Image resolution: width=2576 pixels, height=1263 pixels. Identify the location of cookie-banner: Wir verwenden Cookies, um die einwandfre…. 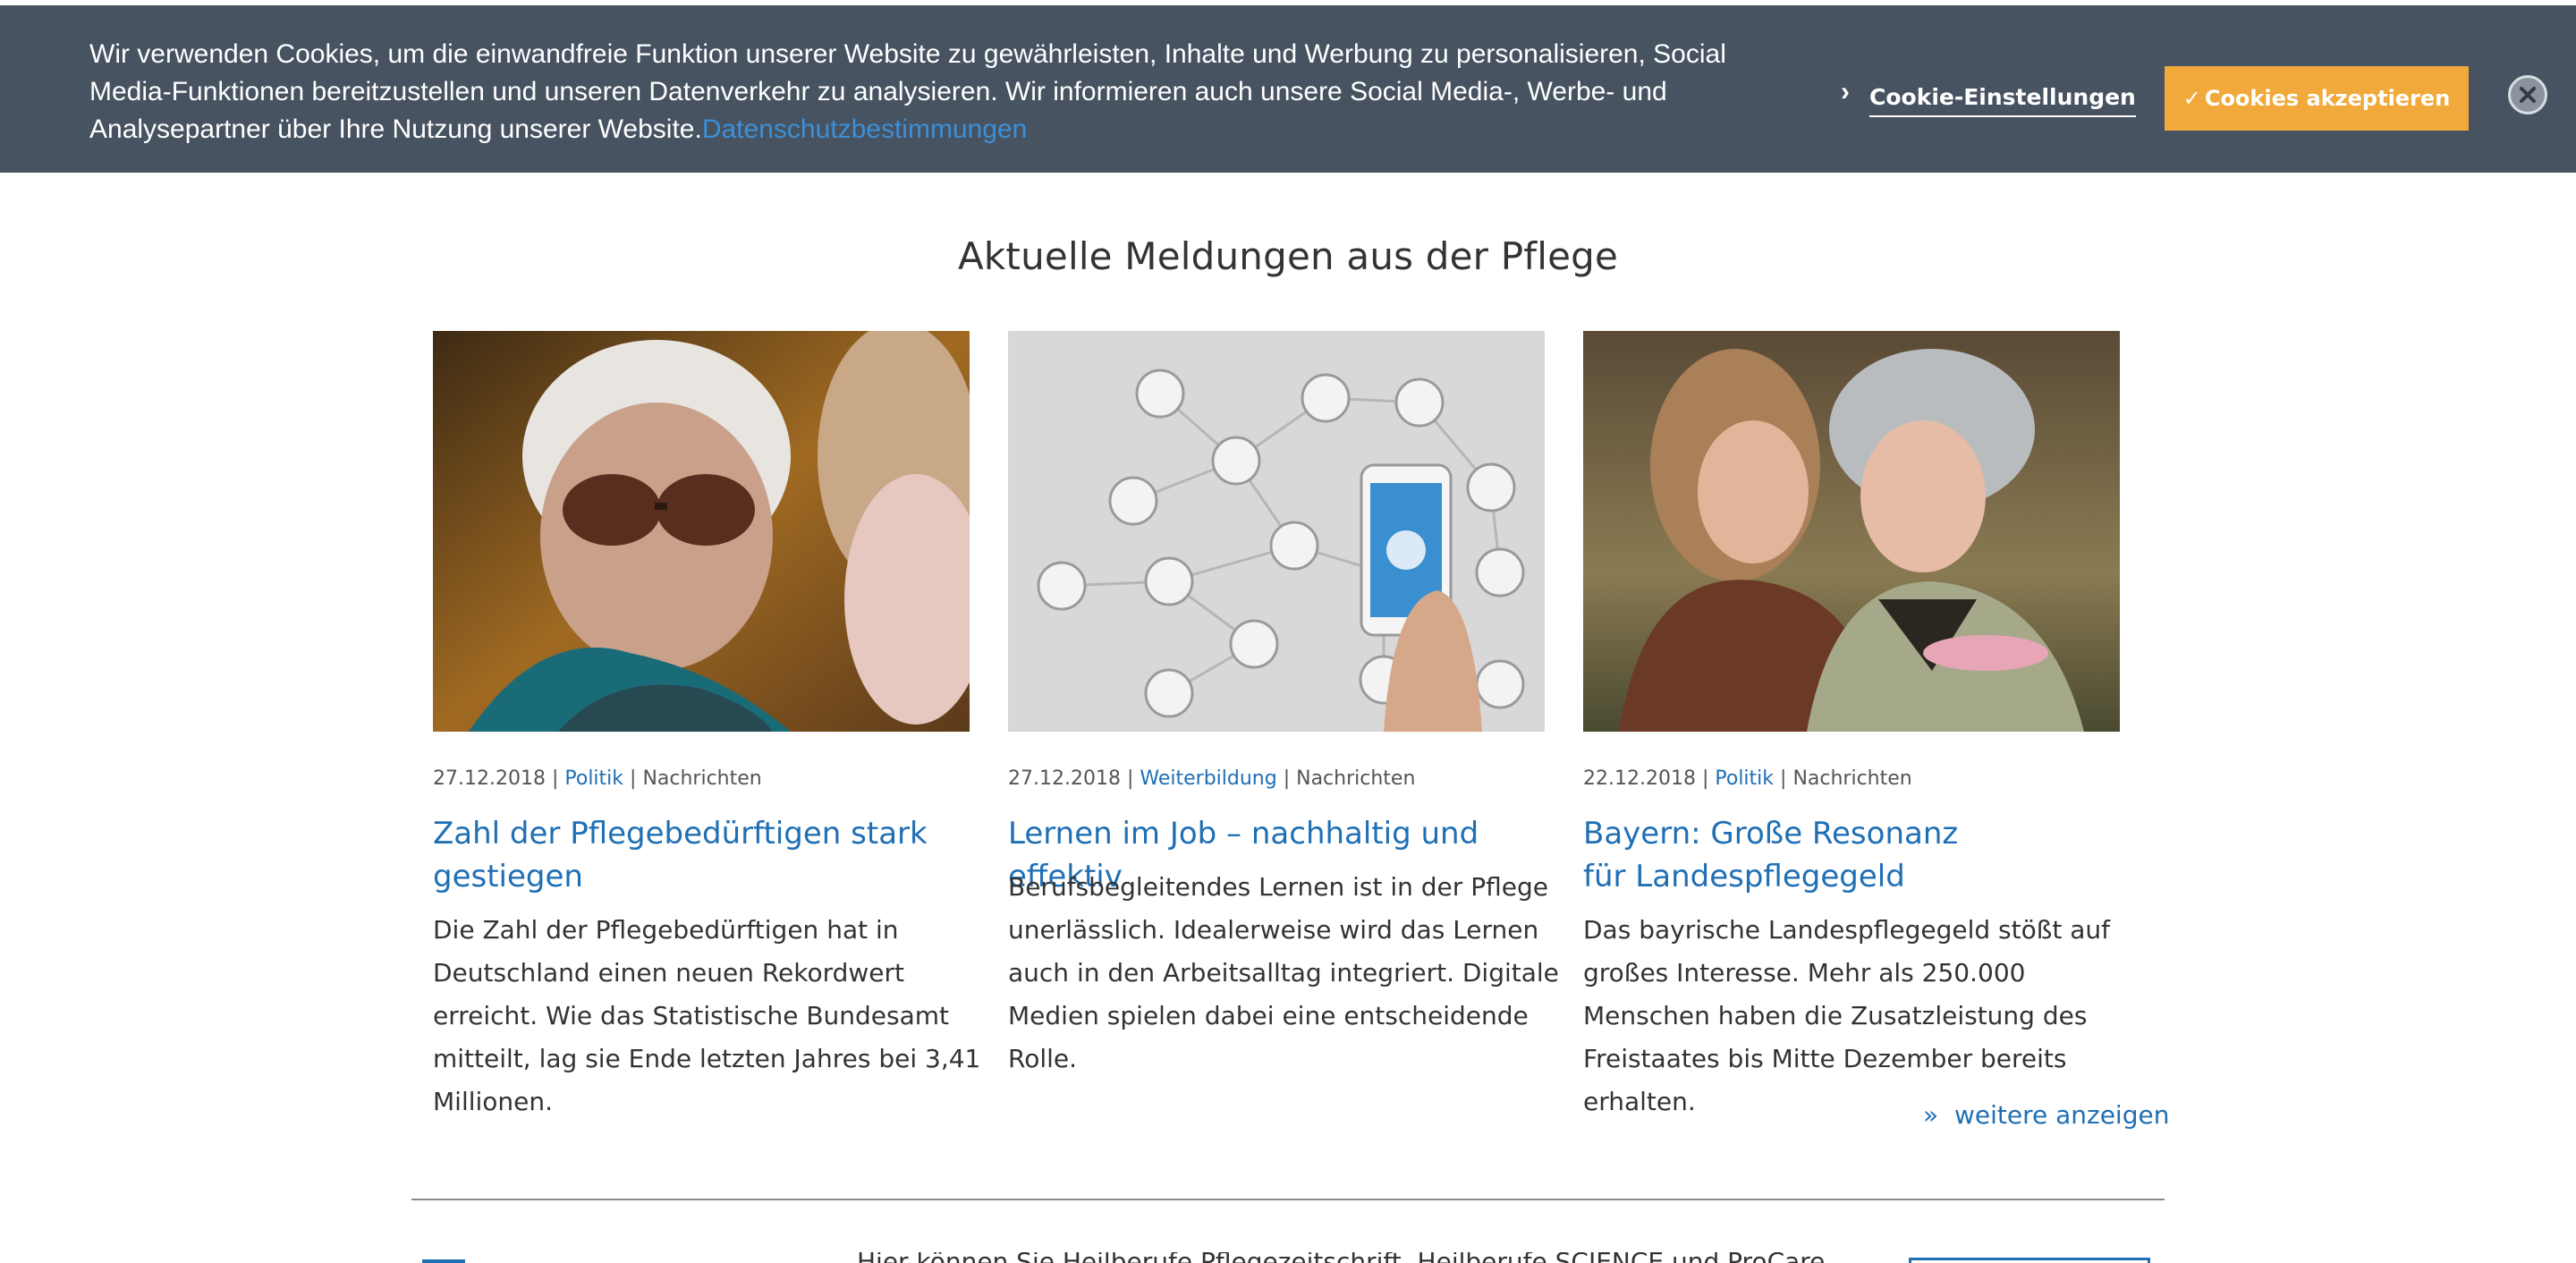
(1288, 89).